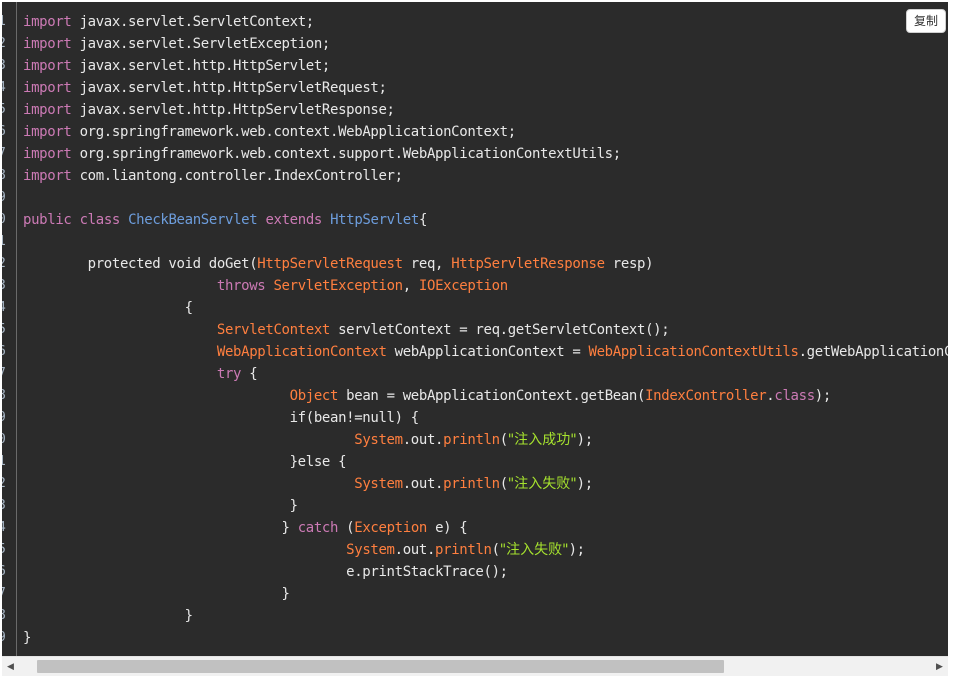  I want to click on code-token: class, so click(100, 220).